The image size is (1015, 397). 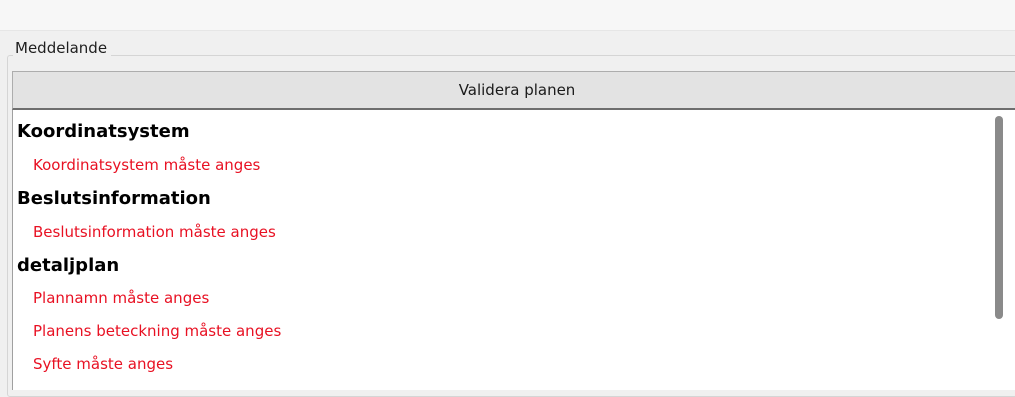 I want to click on error-message: Plannamn måste anges, so click(x=121, y=298).